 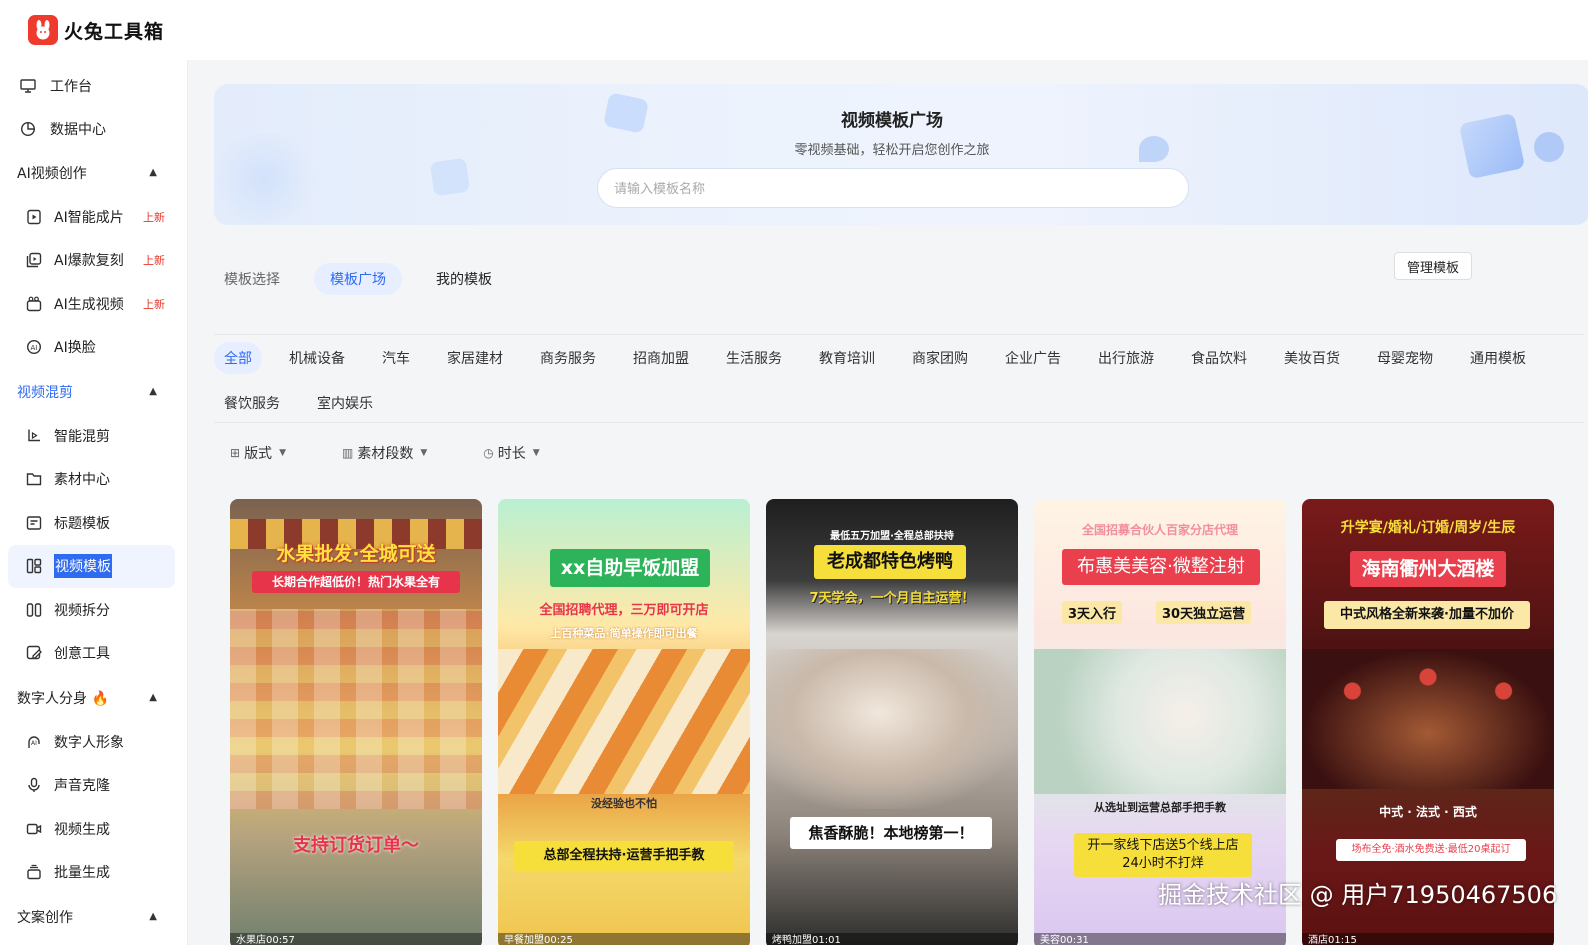 I want to click on section-ai-video: AI视频创作 ▲, so click(x=93, y=172).